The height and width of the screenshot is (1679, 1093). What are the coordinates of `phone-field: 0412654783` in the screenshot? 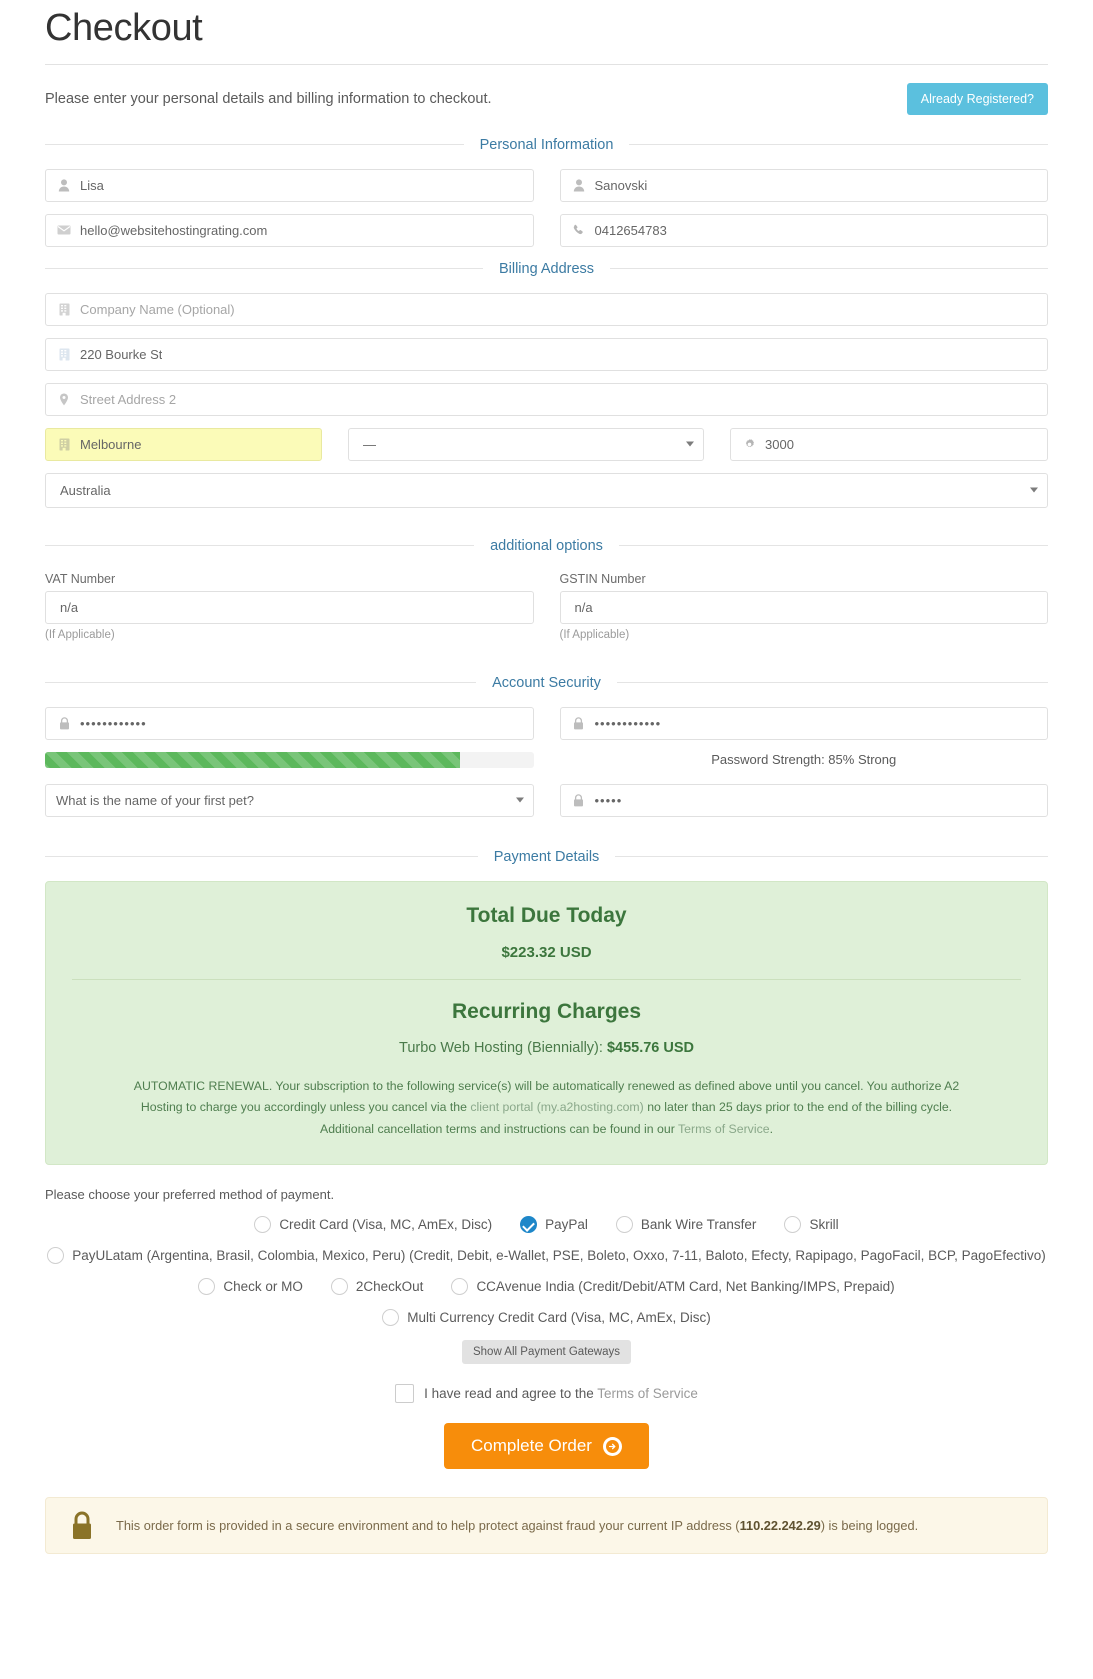 It's located at (803, 230).